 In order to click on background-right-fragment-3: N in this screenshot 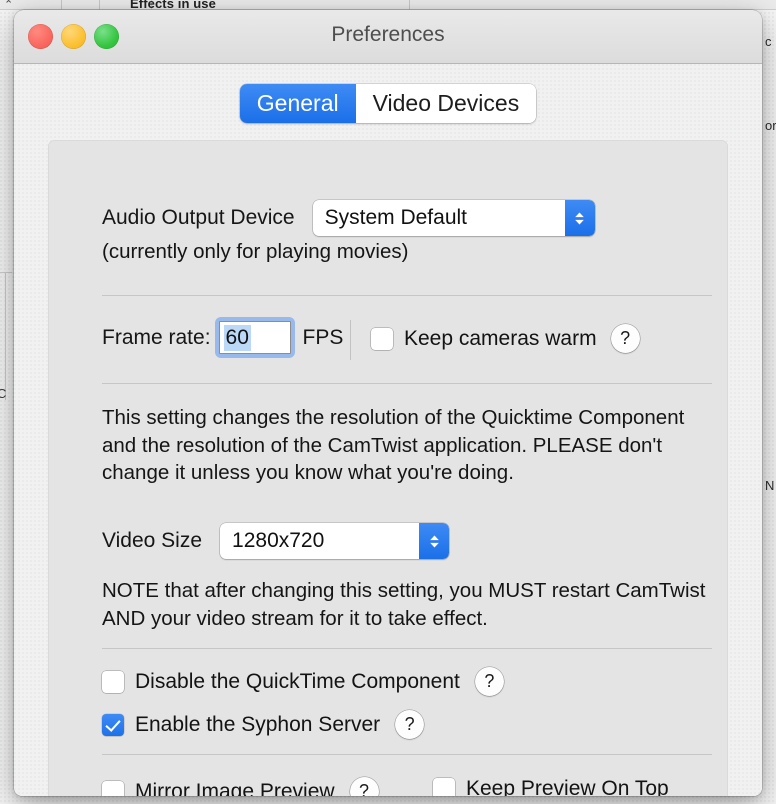, I will do `click(770, 485)`.